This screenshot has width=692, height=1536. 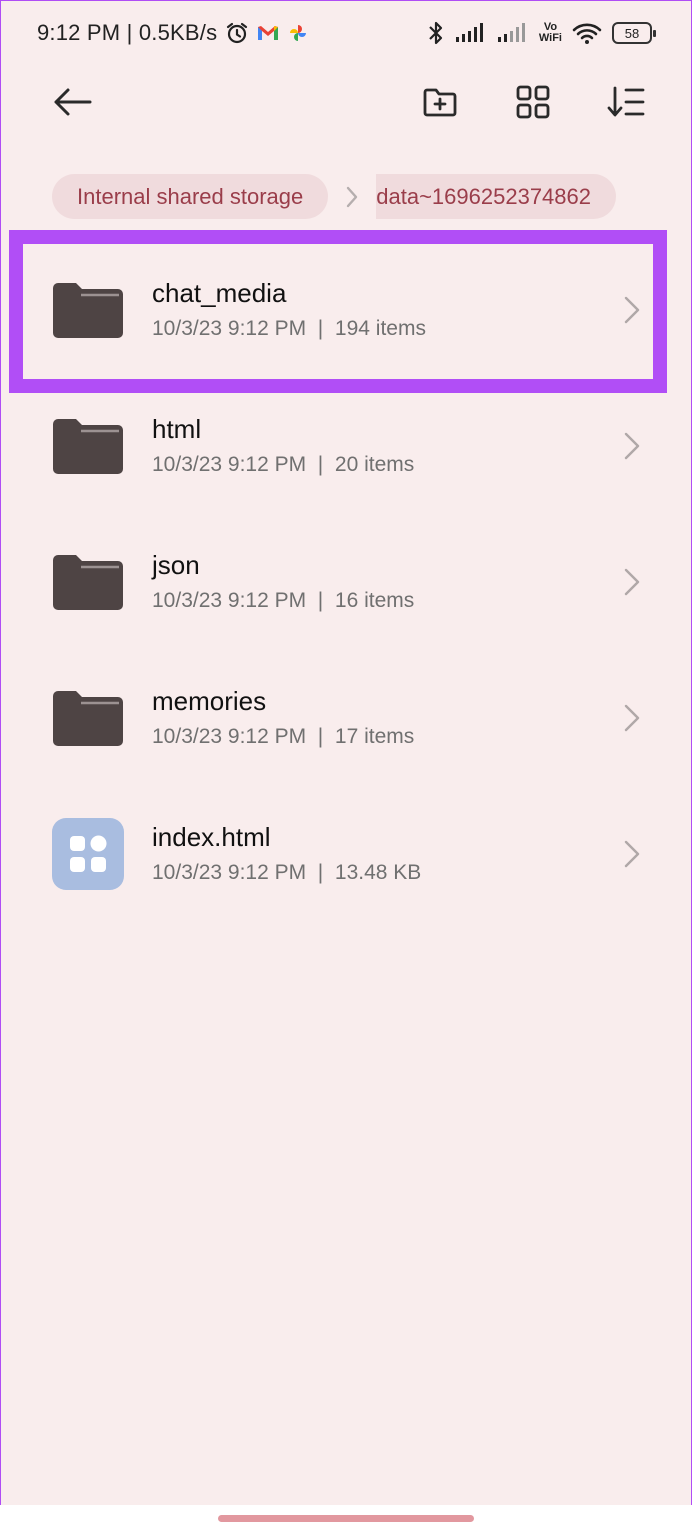 I want to click on battery-indicator: 58, so click(x=634, y=33).